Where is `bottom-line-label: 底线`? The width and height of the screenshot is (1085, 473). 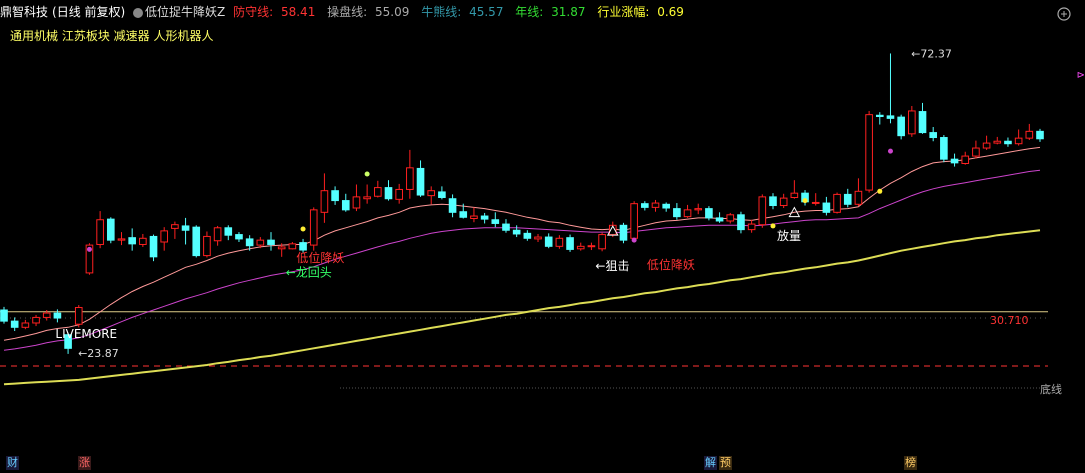 bottom-line-label: 底线 is located at coordinates (1051, 389).